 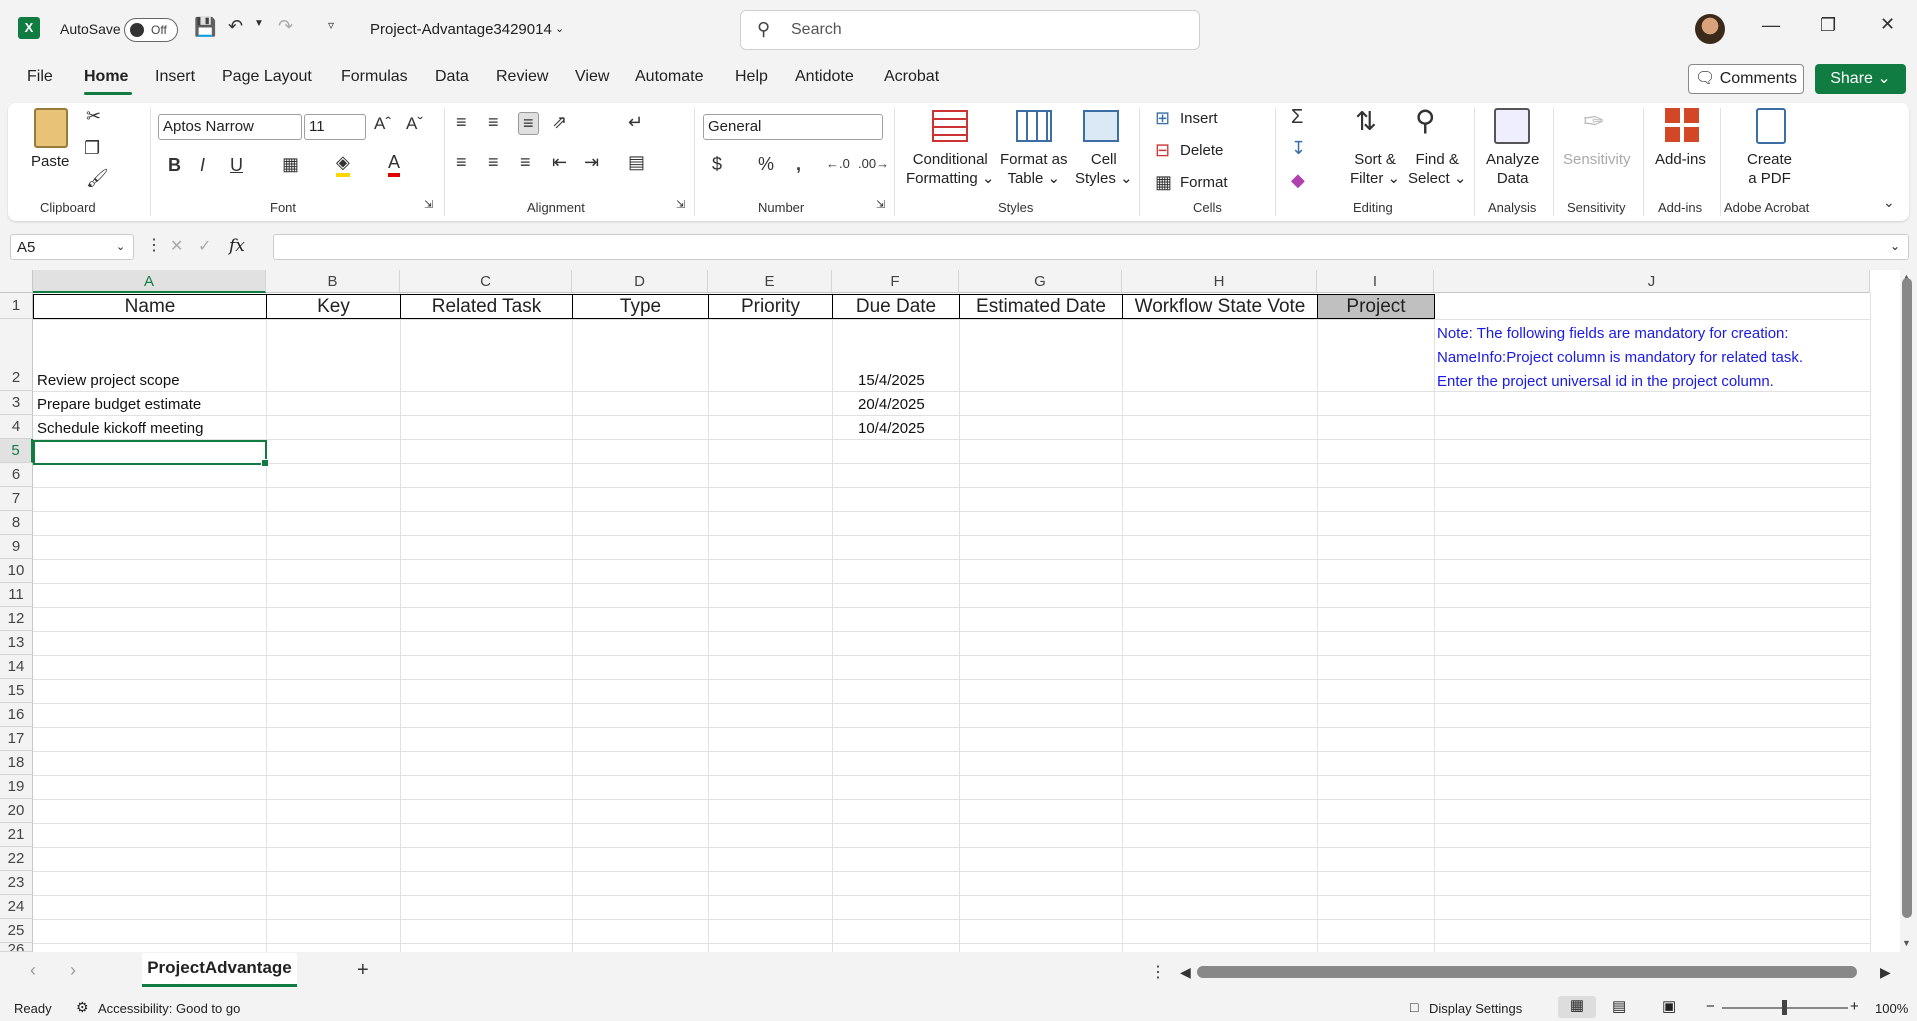 I want to click on name-box-dropdown-icon: ⌄, so click(x=120, y=246).